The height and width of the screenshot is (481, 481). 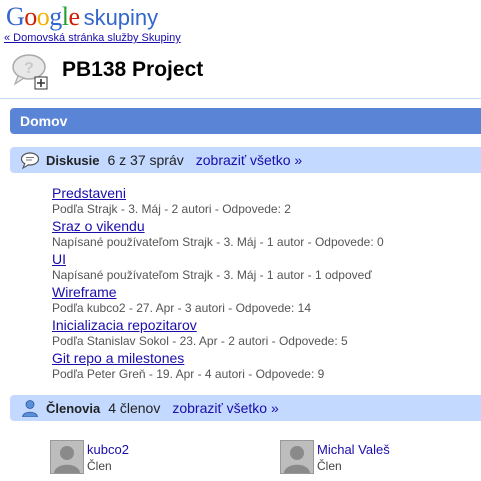 What do you see at coordinates (82, 16) in the screenshot?
I see `google-groups-logo: Google skupiny` at bounding box center [82, 16].